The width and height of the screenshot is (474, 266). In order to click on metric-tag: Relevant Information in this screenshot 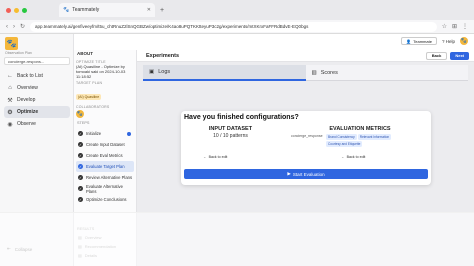, I will do `click(374, 137)`.